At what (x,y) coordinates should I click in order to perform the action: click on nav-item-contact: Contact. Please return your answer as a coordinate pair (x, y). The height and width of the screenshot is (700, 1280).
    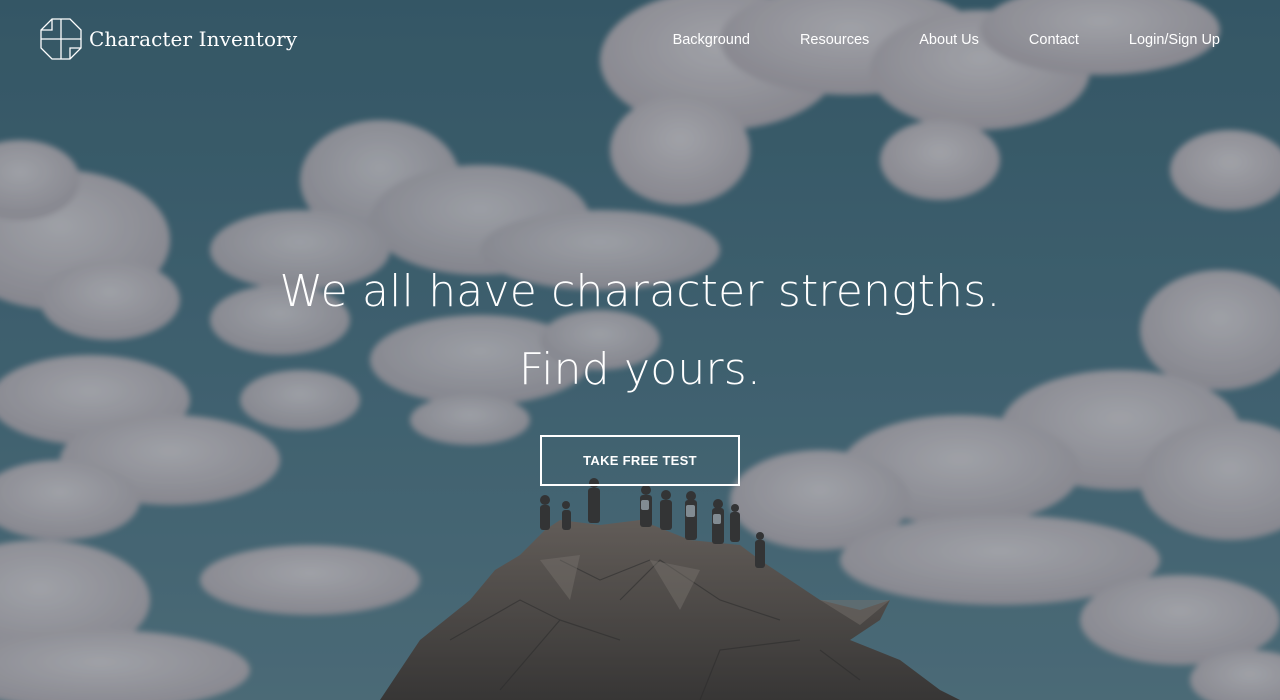
    Looking at the image, I should click on (1054, 40).